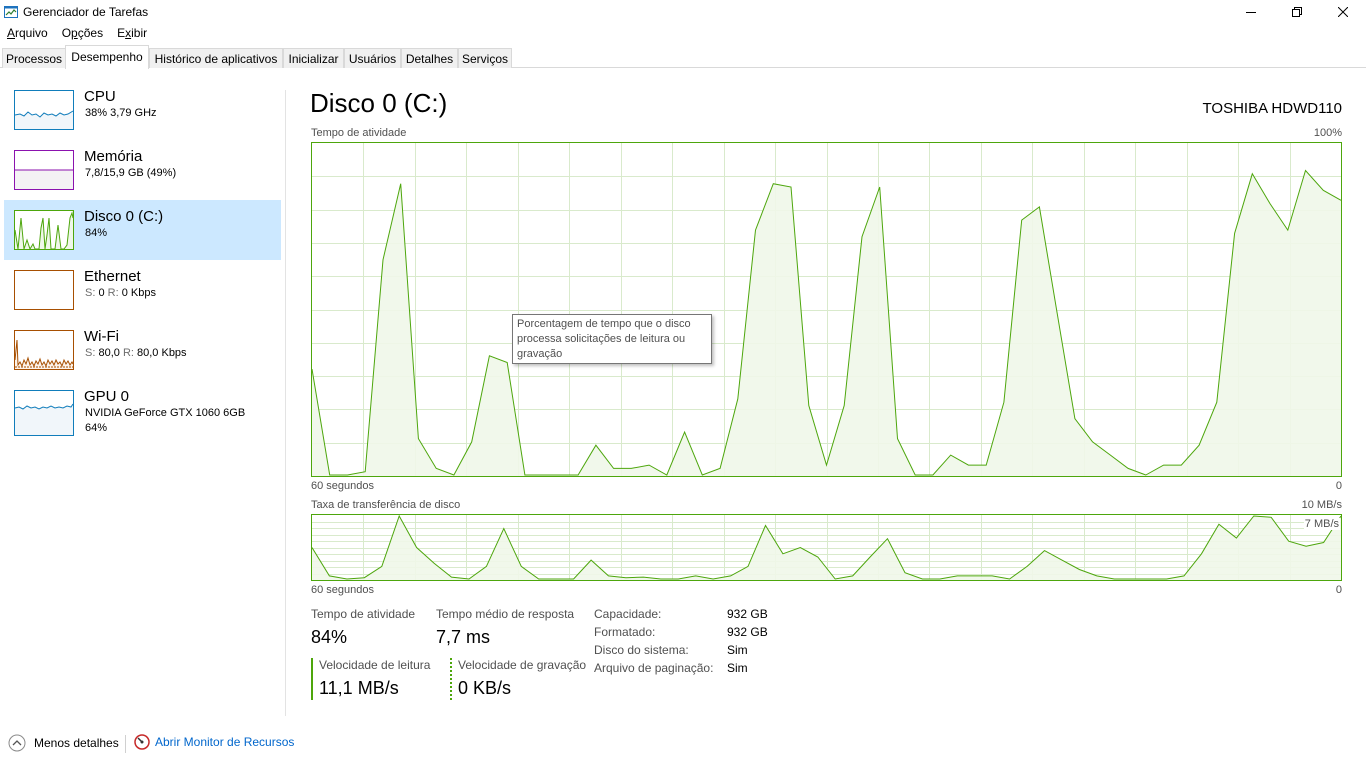 The height and width of the screenshot is (768, 1366). Describe the element at coordinates (485, 688) in the screenshot. I see `write-speed-value: 0 KB/s` at that location.